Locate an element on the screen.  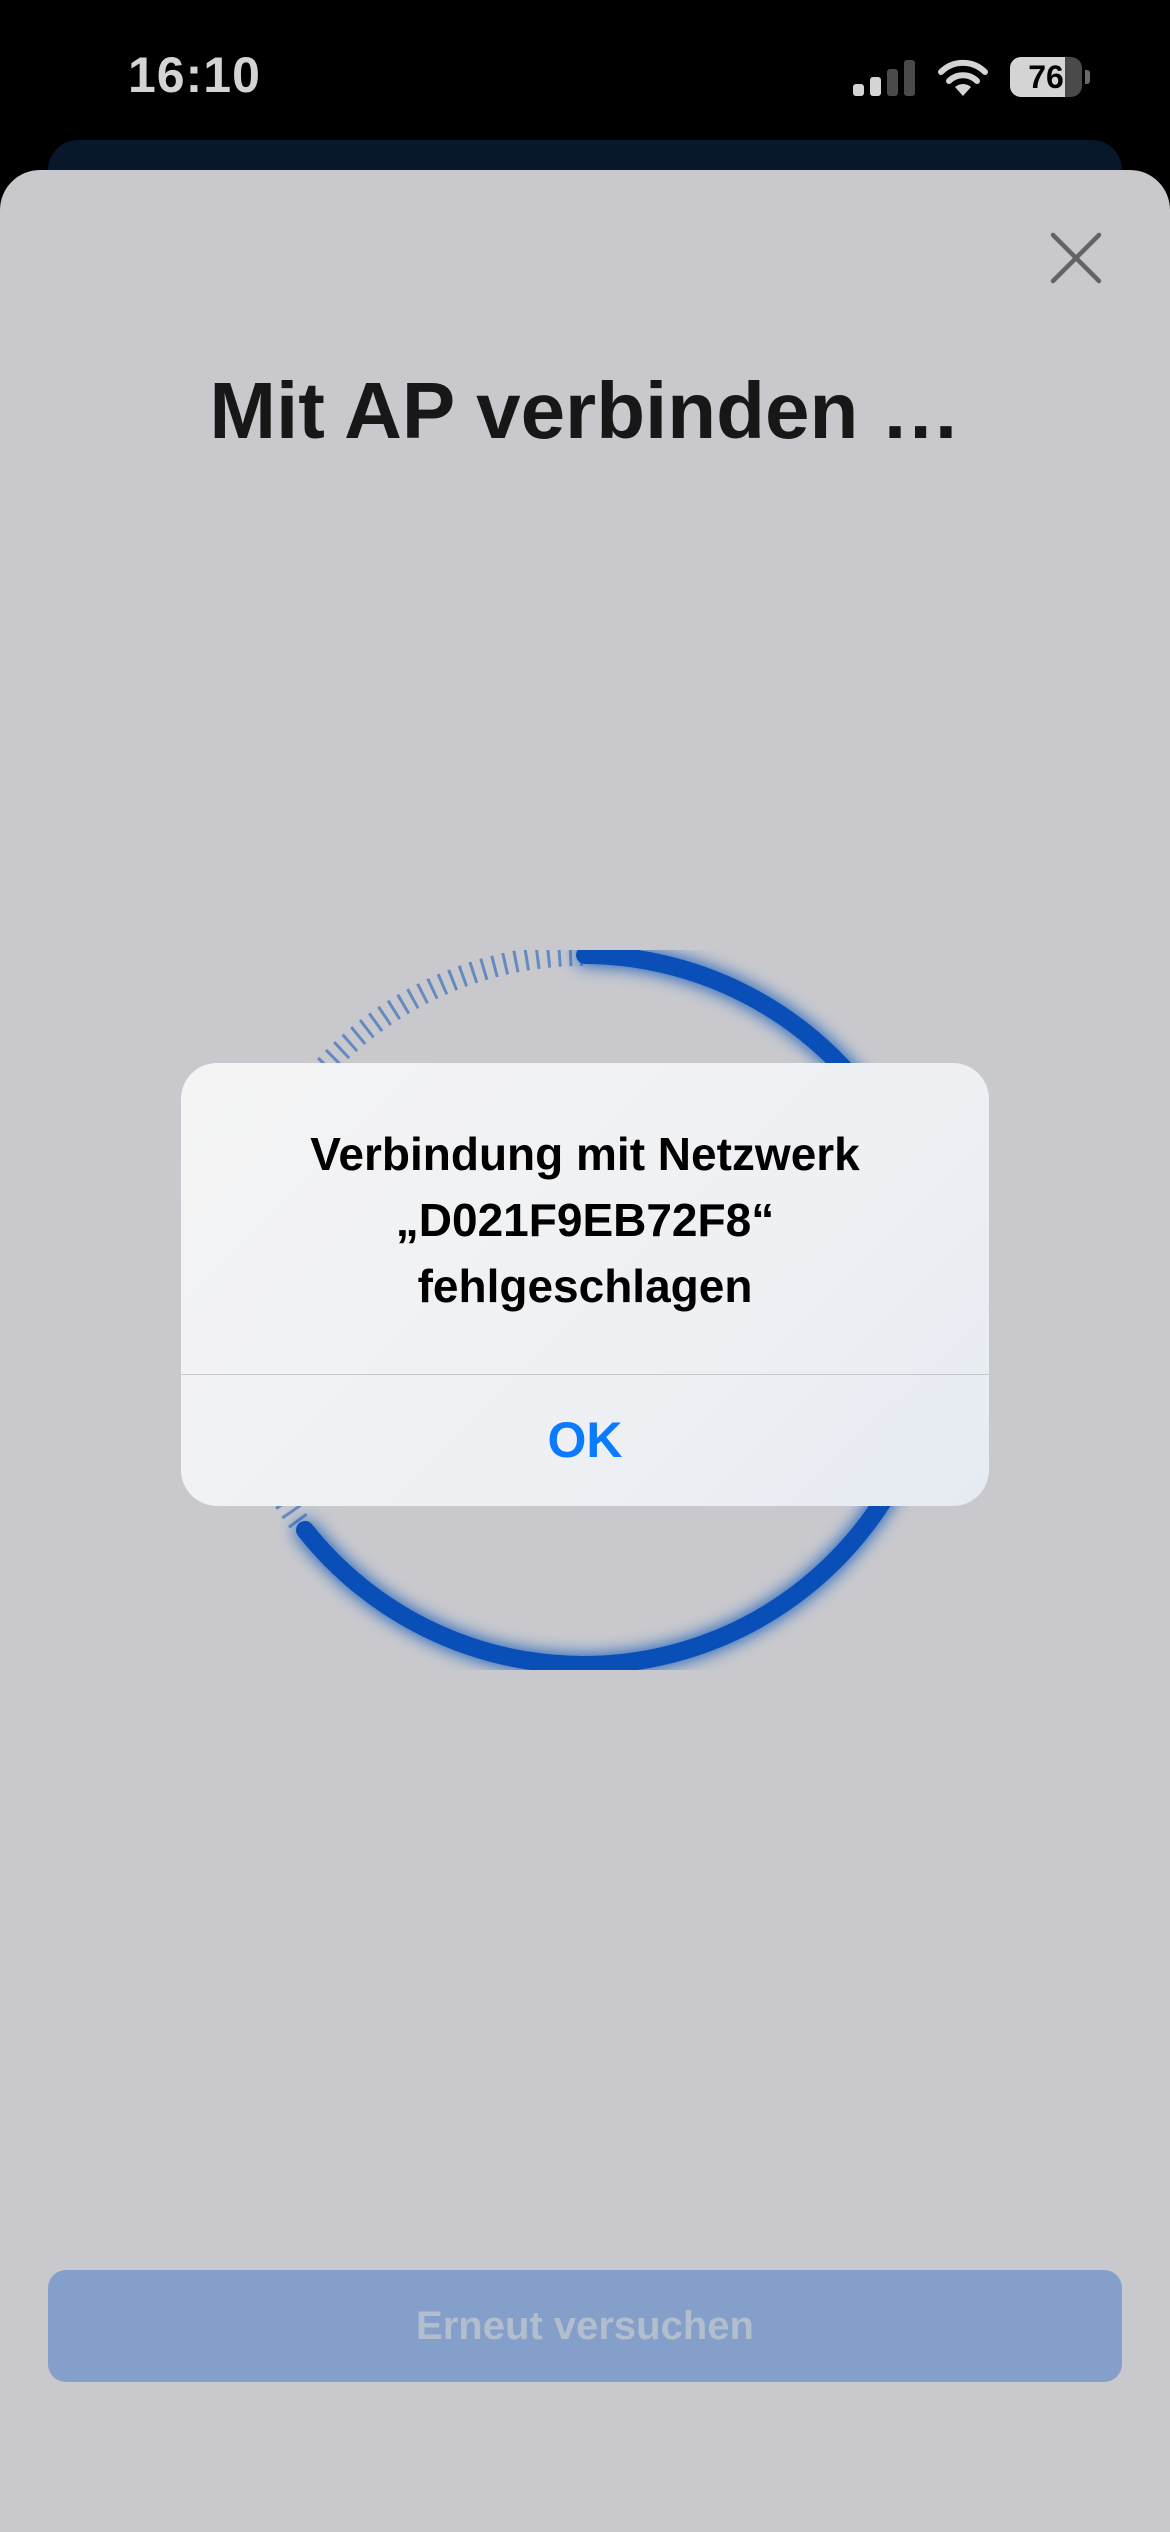
alert-message-line-3: fehlgeschlagen is located at coordinates (585, 1286).